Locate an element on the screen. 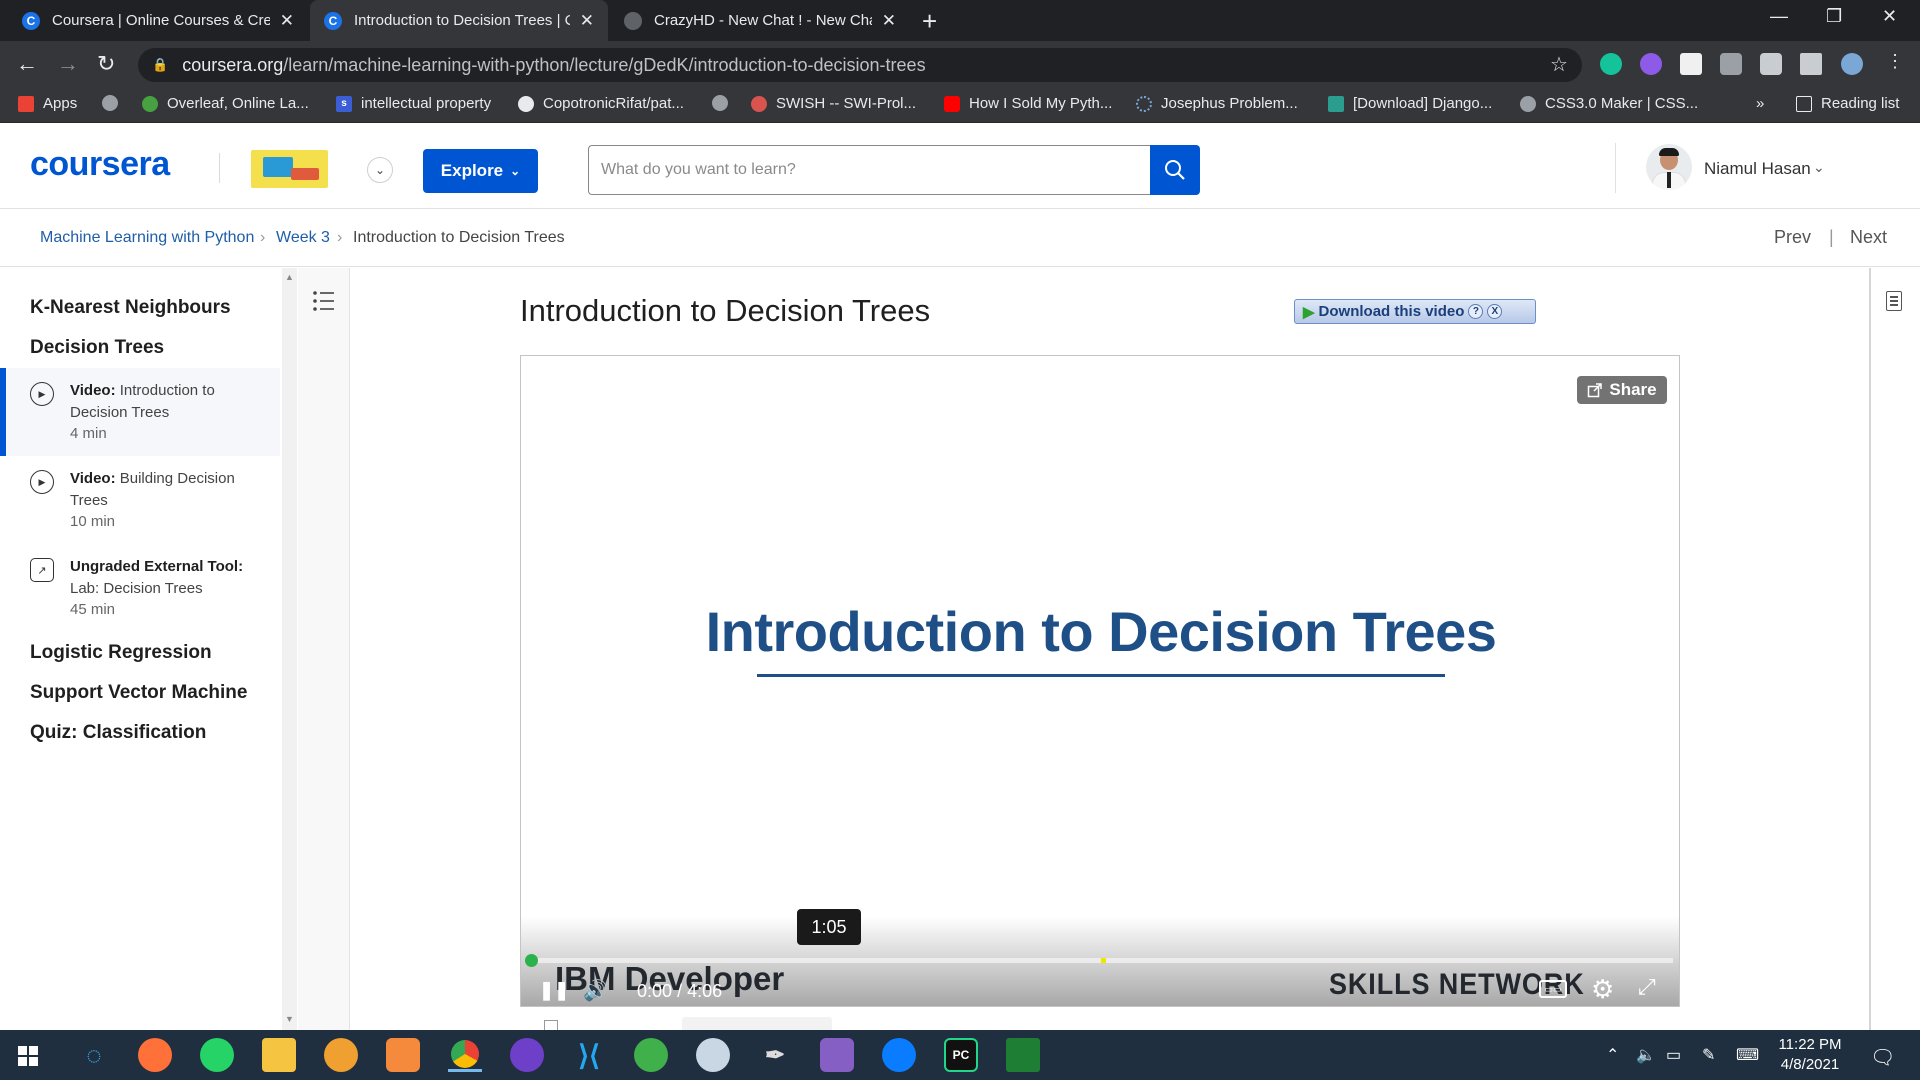 The image size is (1920, 1080). back-arrow-icon: ← is located at coordinates (27, 64).